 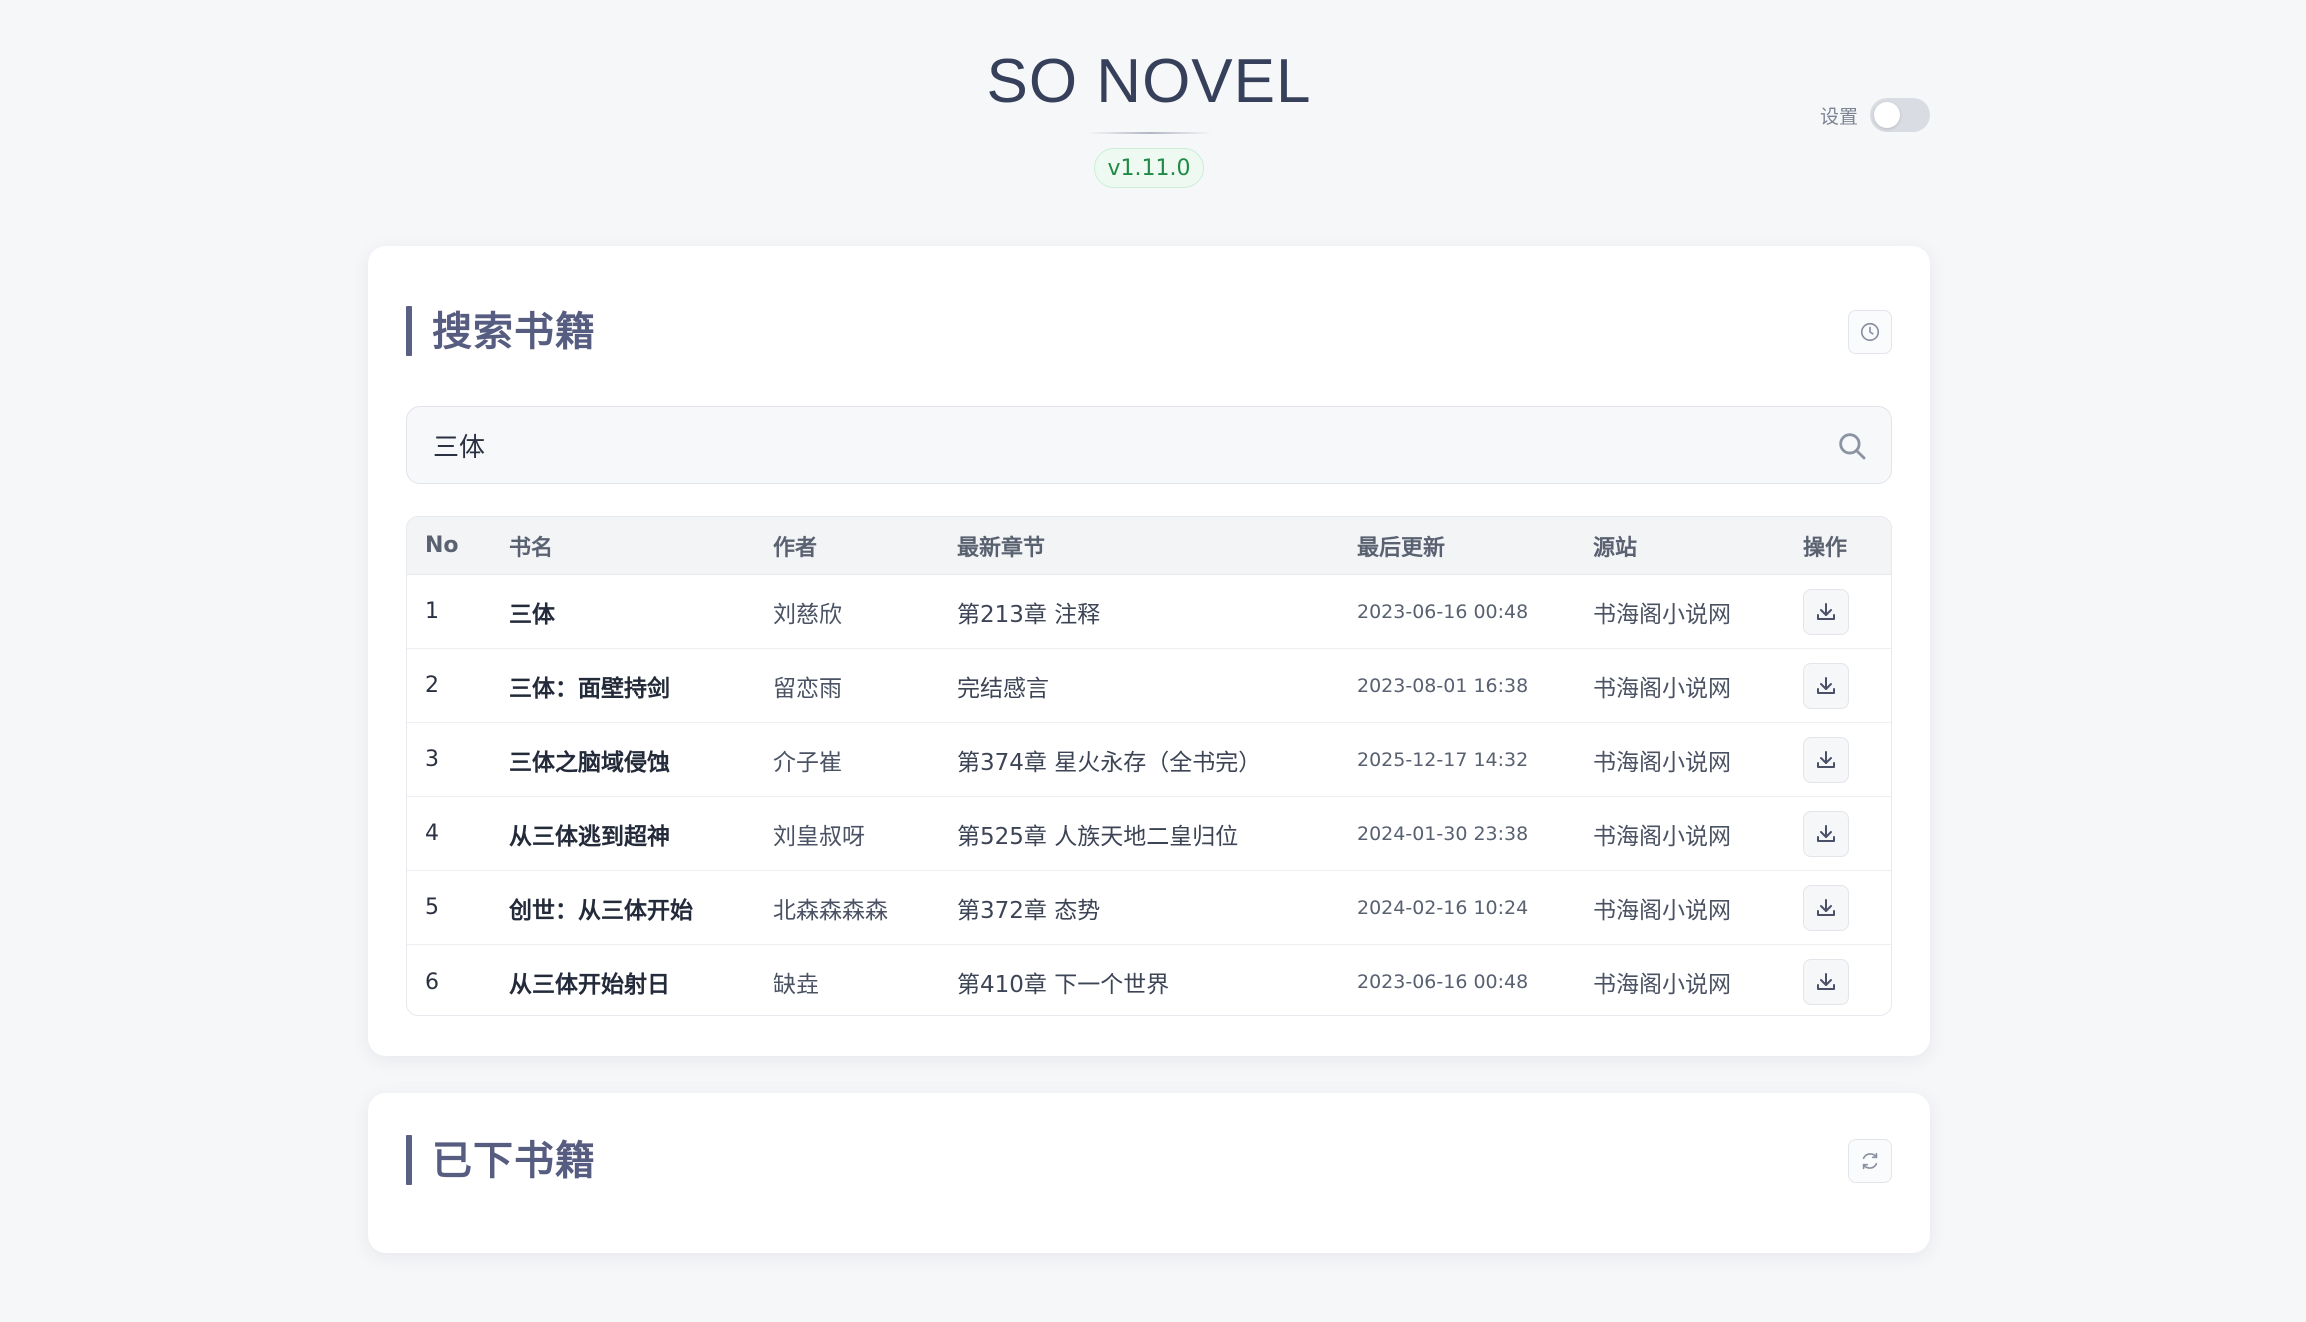 I want to click on row-last-updated: 2024-01-30 23:38, so click(x=1443, y=833).